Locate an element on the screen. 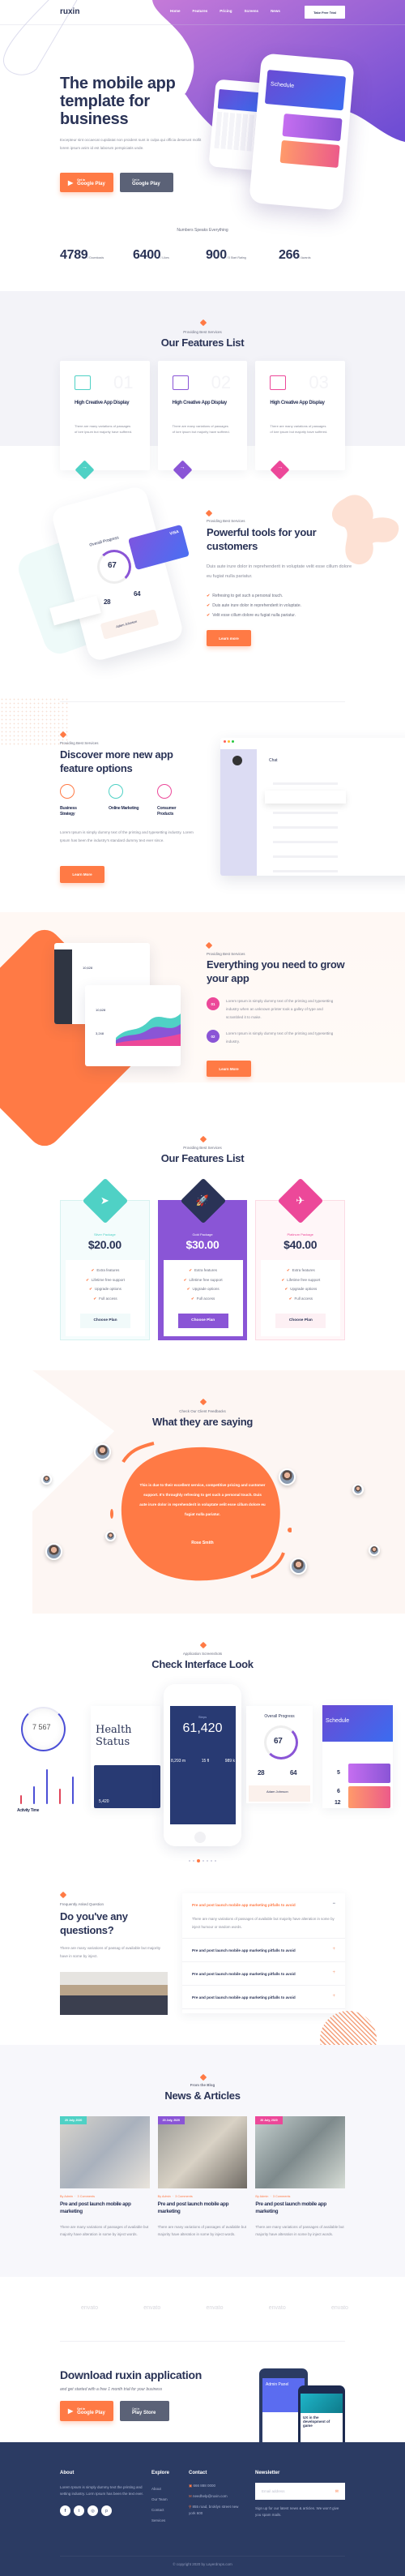  twitter-icon: t is located at coordinates (79, 2510).